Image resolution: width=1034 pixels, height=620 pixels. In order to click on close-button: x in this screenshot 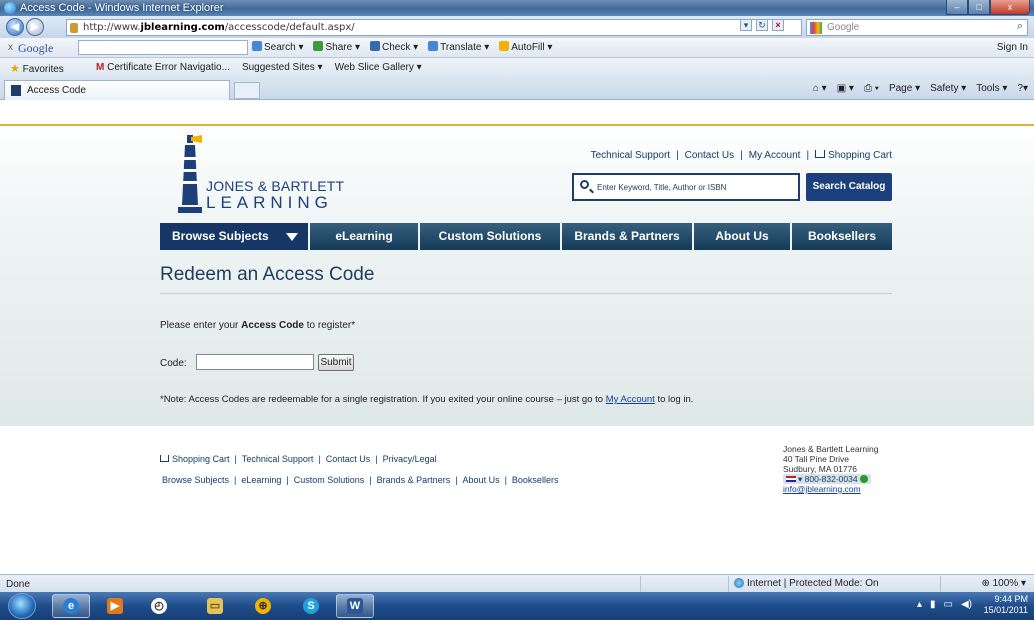, I will do `click(1010, 7)`.